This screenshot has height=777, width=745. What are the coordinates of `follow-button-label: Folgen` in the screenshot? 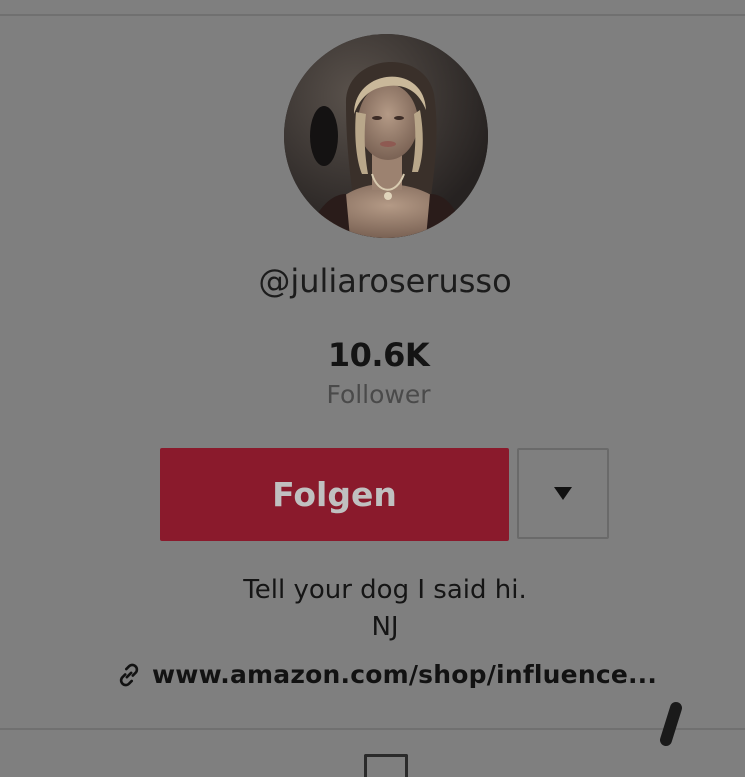 It's located at (334, 494).